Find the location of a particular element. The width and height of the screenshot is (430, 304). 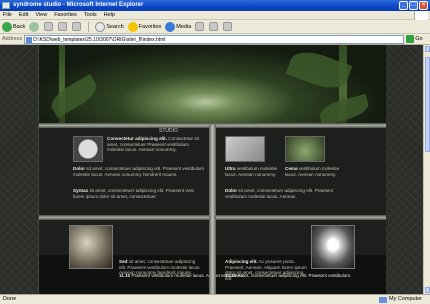

status-bar: Done My Computer is located at coordinates (215, 299).